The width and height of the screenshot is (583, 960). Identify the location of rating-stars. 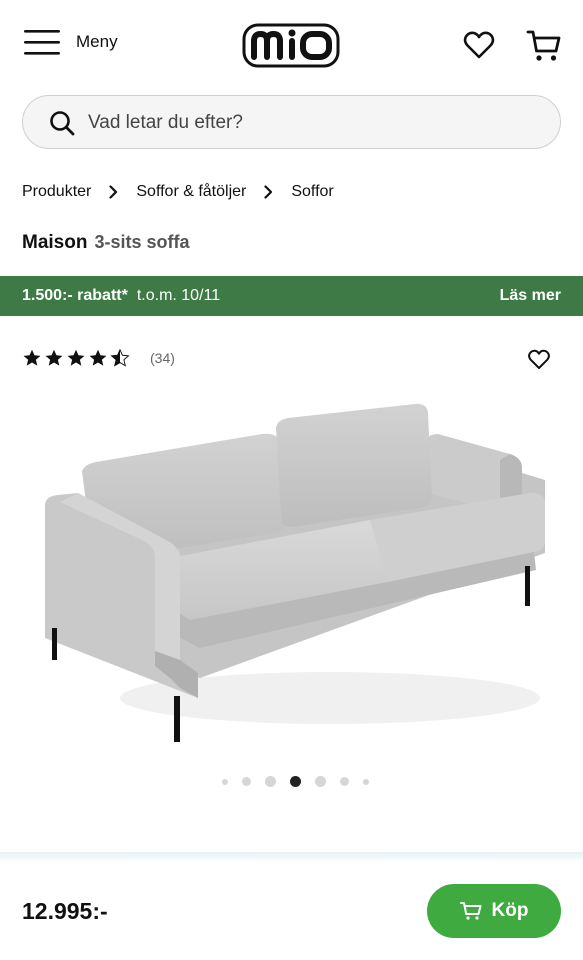
(77, 358).